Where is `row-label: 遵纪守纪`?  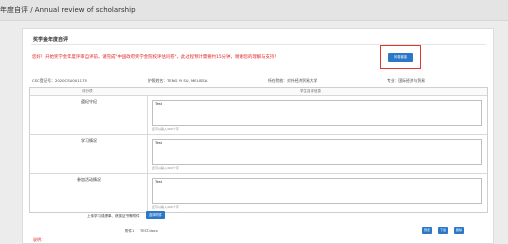 row-label: 遵纪守纪 is located at coordinates (89, 101).